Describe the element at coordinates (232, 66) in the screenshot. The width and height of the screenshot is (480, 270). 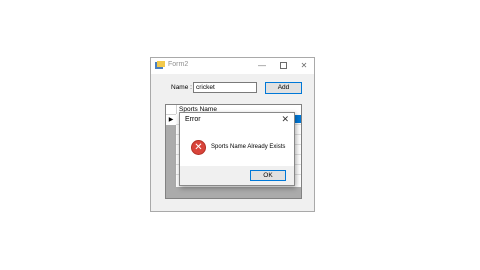
I see `title-bar: Form2 — ✕` at that location.